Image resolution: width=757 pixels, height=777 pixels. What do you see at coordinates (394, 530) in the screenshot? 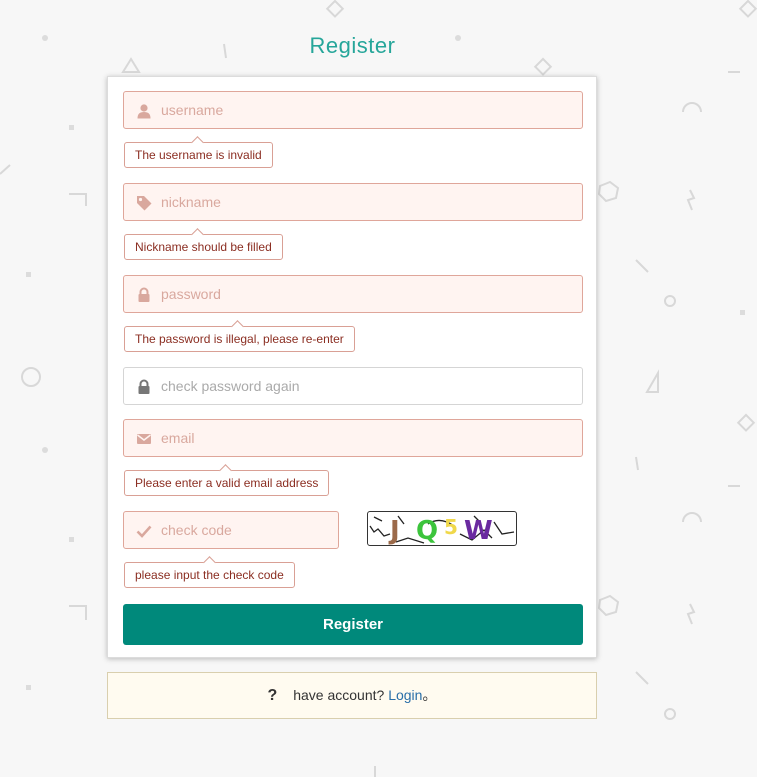
I see `captcha-char: J` at bounding box center [394, 530].